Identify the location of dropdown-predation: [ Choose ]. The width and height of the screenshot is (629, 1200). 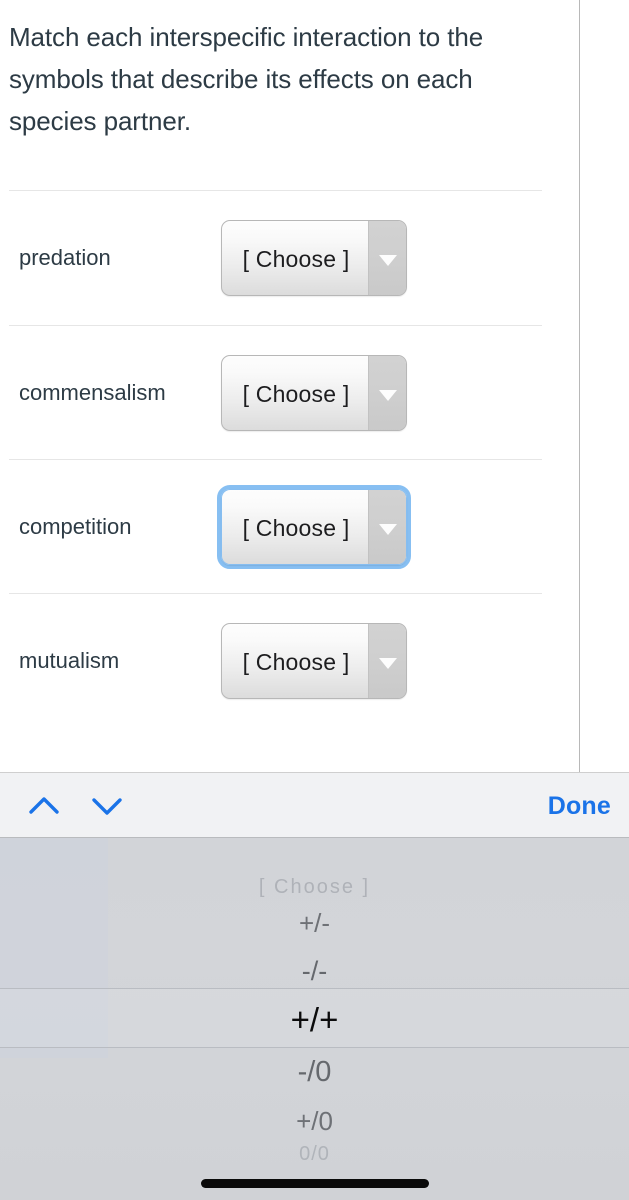
(314, 258).